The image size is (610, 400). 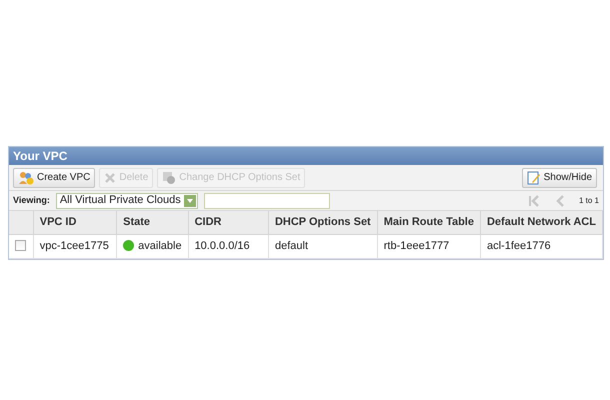 What do you see at coordinates (533, 177) in the screenshot?
I see `edit-icon` at bounding box center [533, 177].